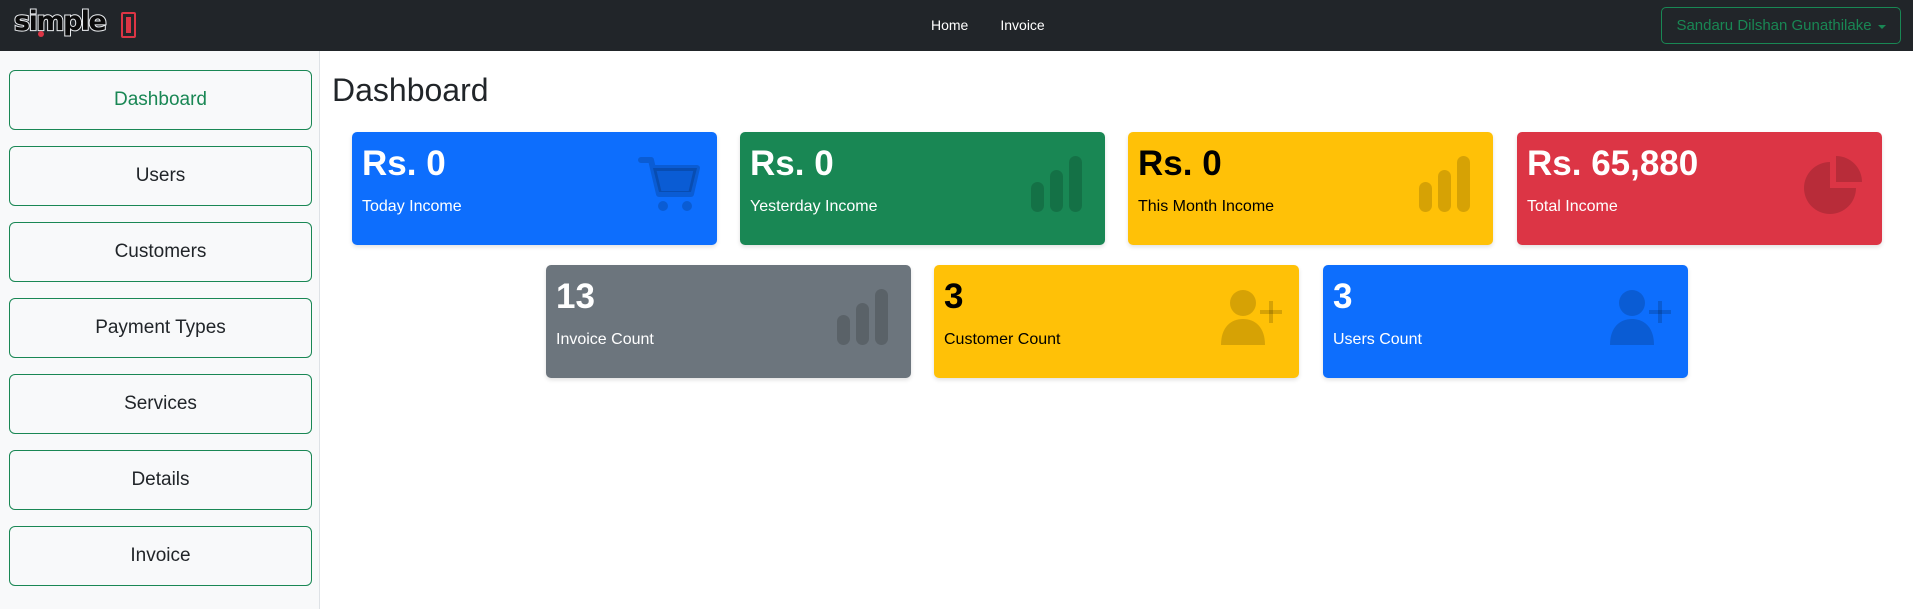  I want to click on card-total-income: Rs. 65,880 Total Income, so click(1699, 188).